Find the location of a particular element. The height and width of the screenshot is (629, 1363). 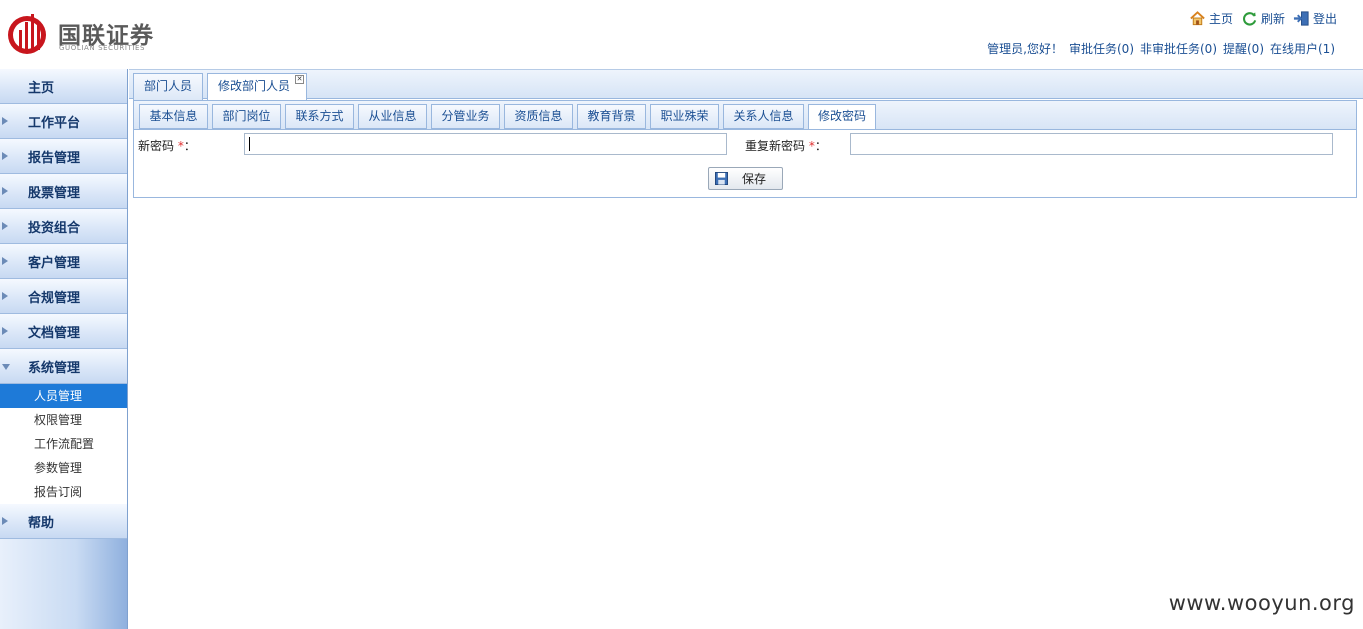

sidebar-item-customer-management: 客户管理 is located at coordinates (63, 261).